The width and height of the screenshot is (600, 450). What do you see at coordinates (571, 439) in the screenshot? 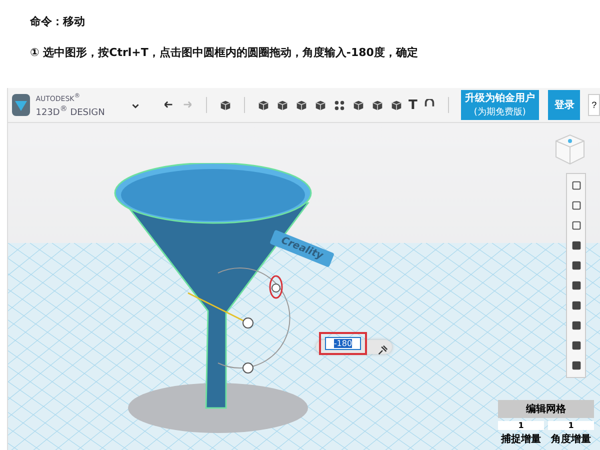
I see `grid-field-label: 角度增量` at bounding box center [571, 439].